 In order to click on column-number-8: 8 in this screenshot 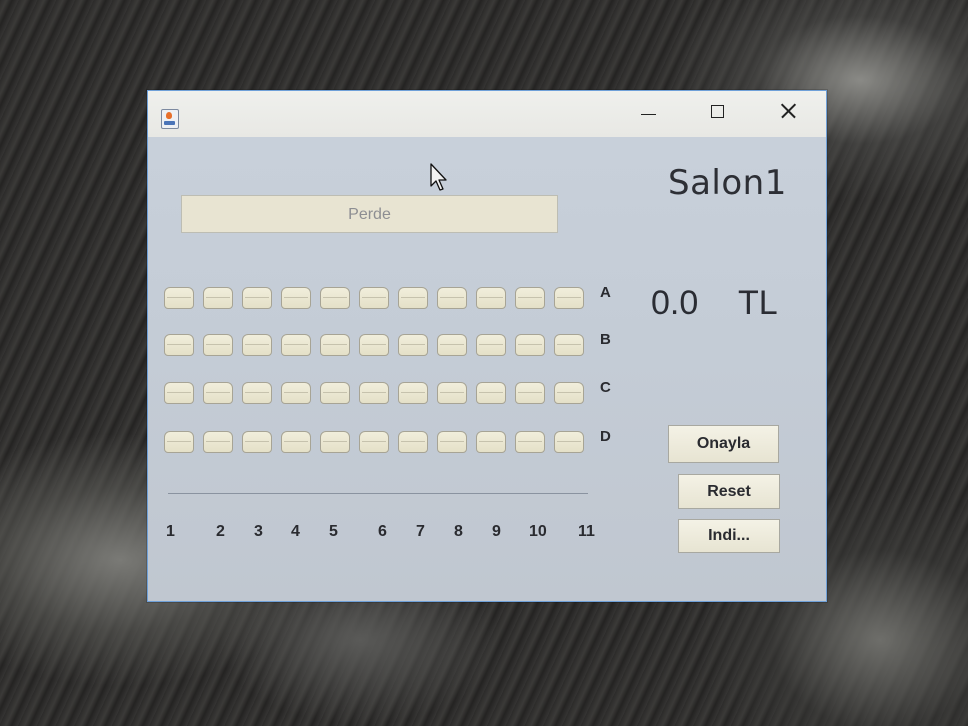, I will do `click(458, 531)`.